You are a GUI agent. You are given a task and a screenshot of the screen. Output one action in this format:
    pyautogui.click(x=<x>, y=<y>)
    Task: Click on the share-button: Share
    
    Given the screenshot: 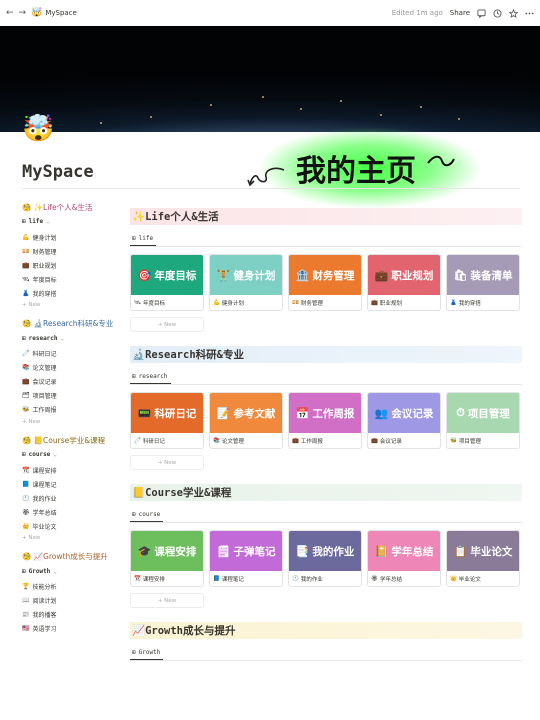 What is the action you would take?
    pyautogui.click(x=460, y=13)
    